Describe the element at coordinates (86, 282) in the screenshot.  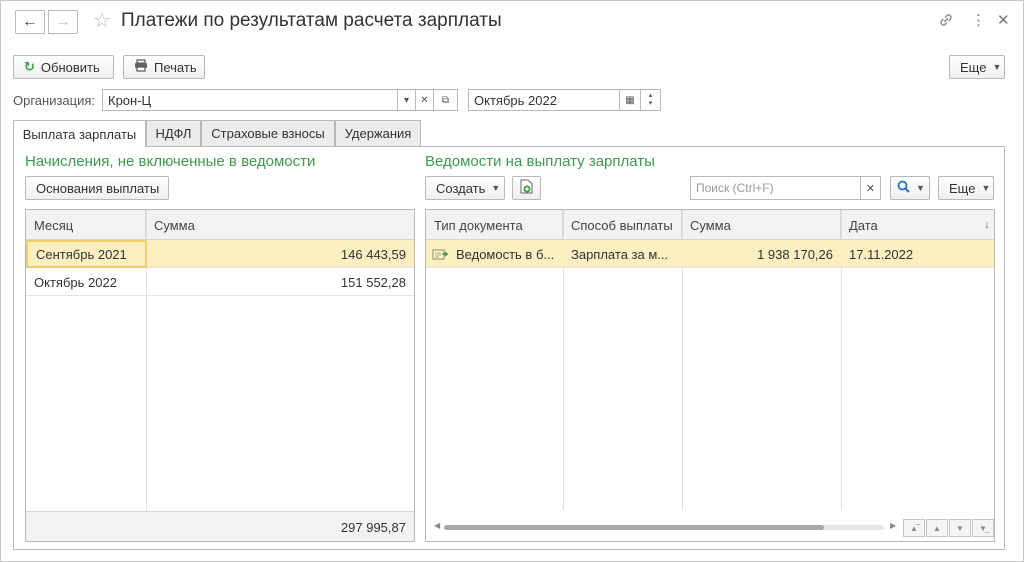
I see `cell-month: Октябрь 2022` at that location.